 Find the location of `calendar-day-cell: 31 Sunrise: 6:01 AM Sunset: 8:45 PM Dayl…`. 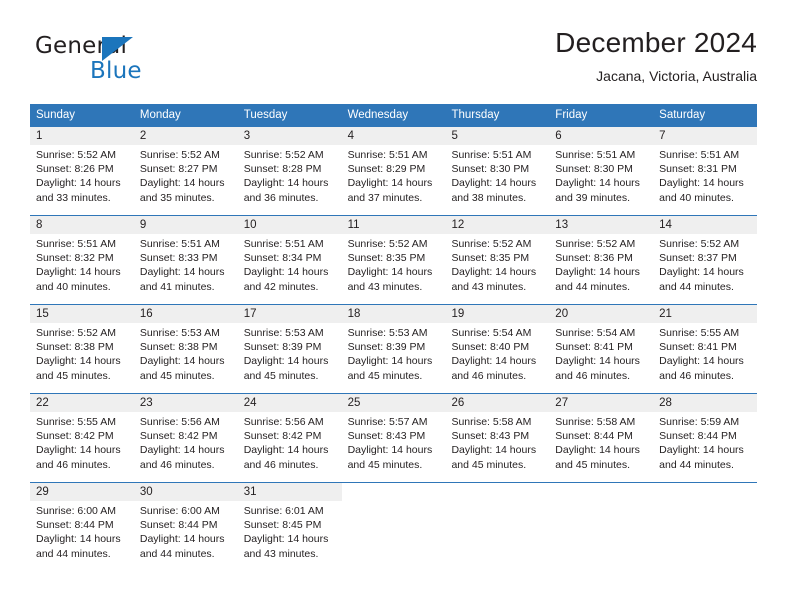

calendar-day-cell: 31 Sunrise: 6:01 AM Sunset: 8:45 PM Dayl… is located at coordinates (289, 527).